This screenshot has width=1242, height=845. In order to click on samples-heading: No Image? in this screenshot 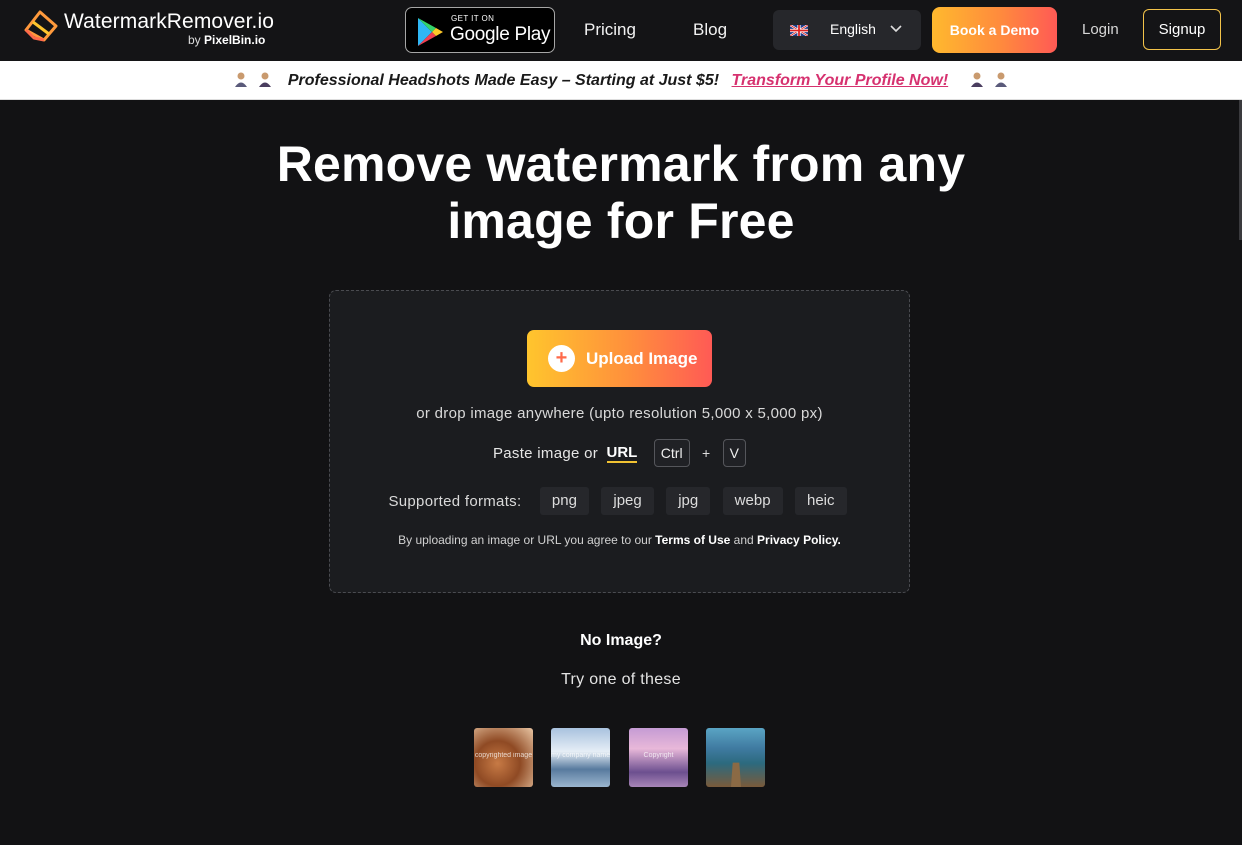, I will do `click(621, 640)`.